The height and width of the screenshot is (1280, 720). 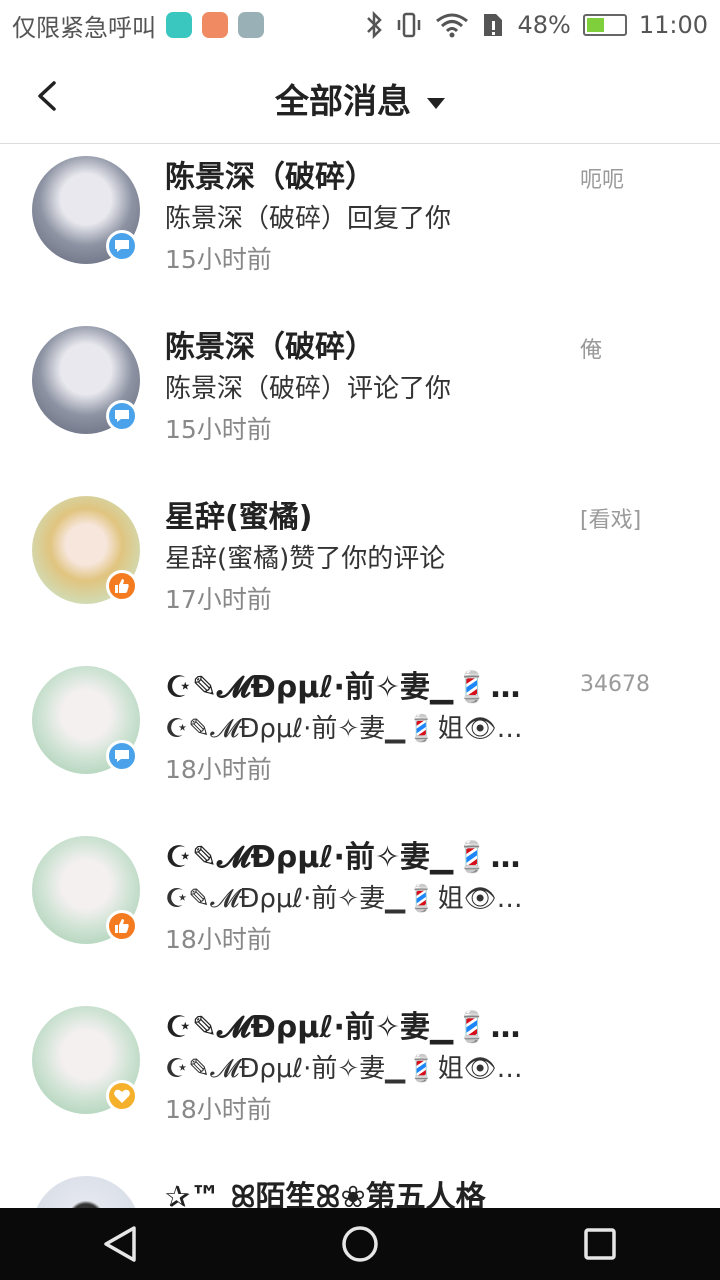 What do you see at coordinates (84, 27) in the screenshot?
I see `carrier-text: 仅限紧急呼叫` at bounding box center [84, 27].